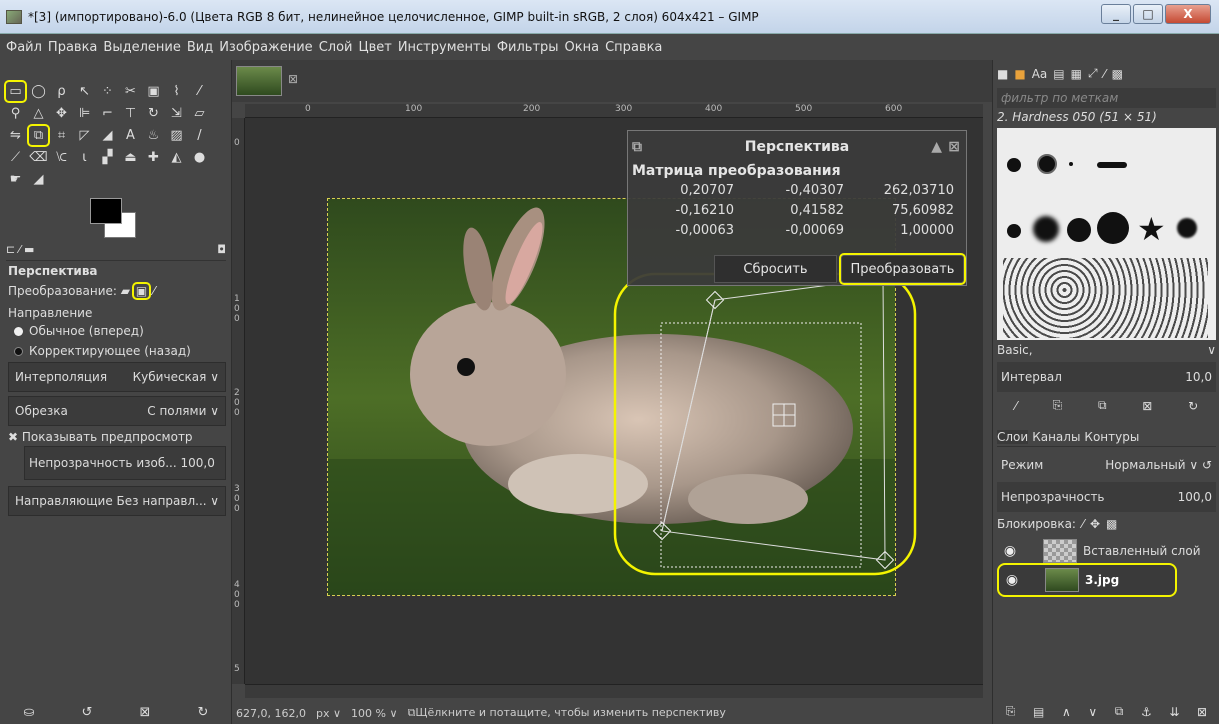 The width and height of the screenshot is (1219, 724). I want to click on gradient-tool-icon: ▨, so click(176, 135).